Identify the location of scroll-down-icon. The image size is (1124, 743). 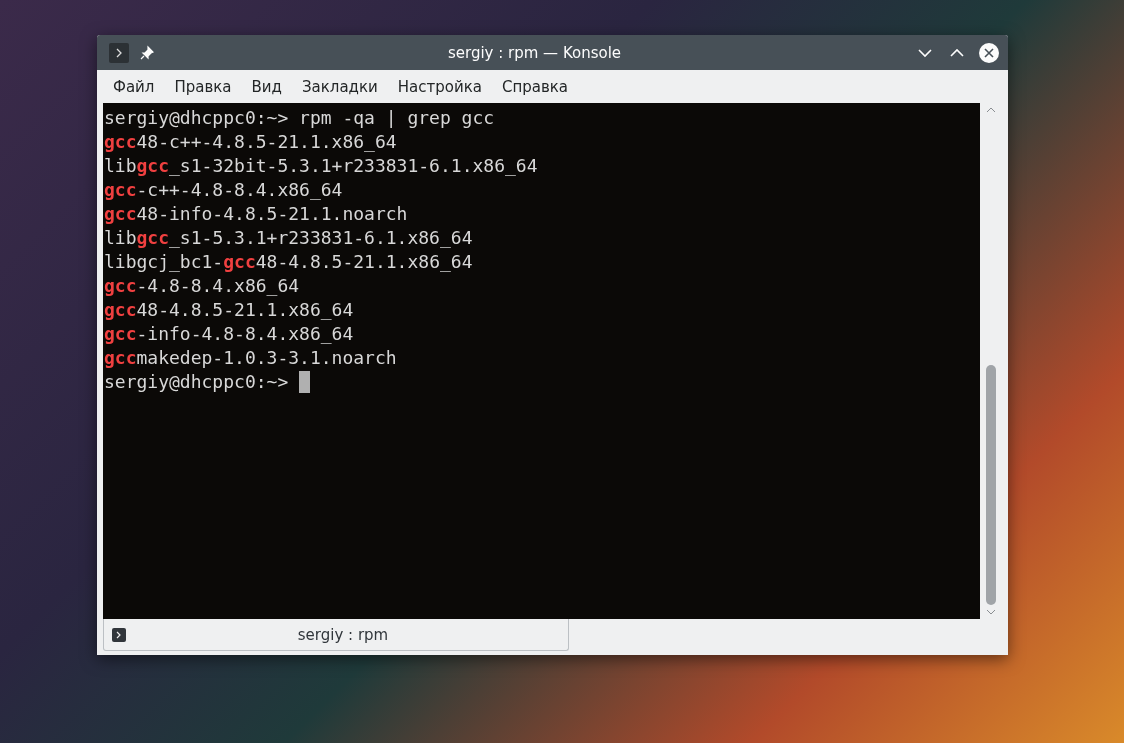
(991, 612).